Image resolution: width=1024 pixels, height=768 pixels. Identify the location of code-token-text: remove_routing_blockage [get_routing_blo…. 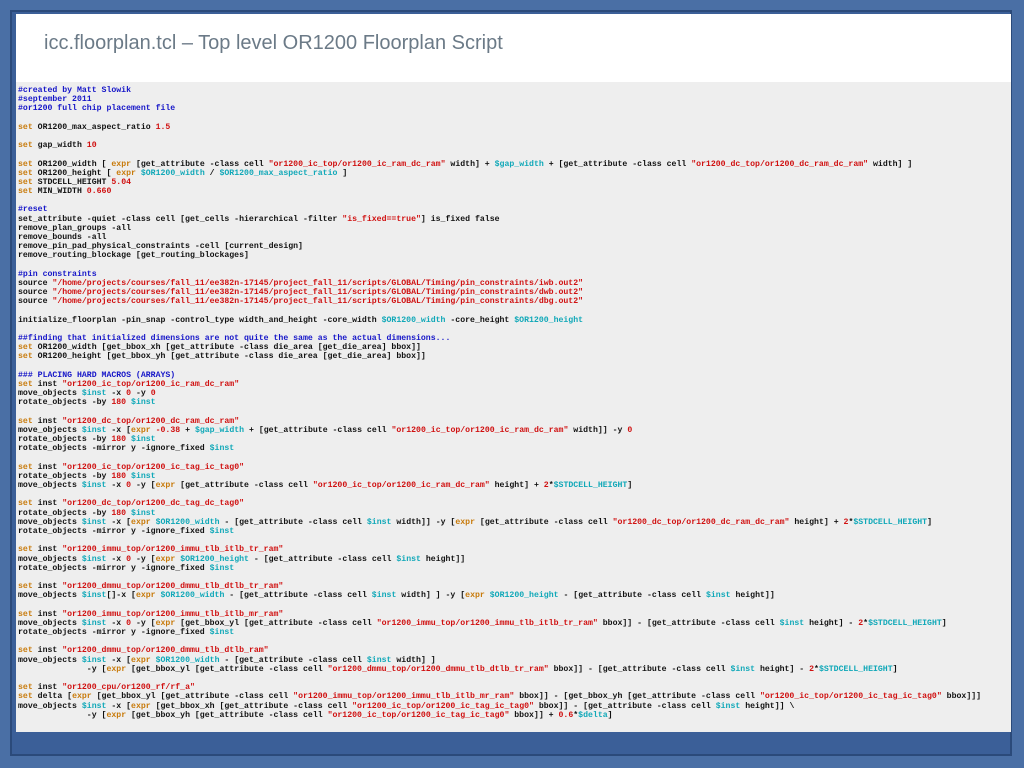
(133, 256).